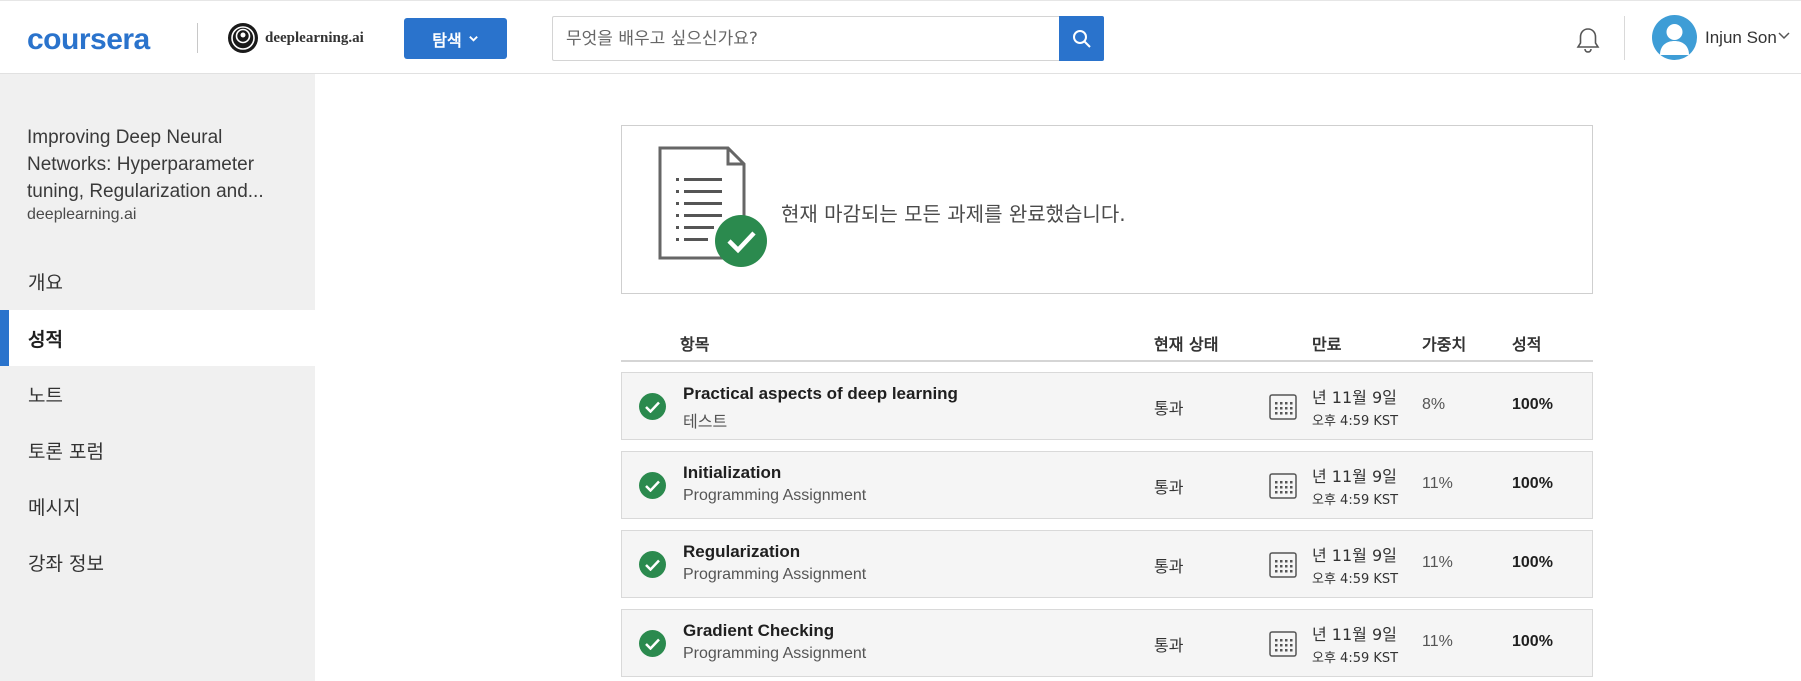 The height and width of the screenshot is (681, 1801). I want to click on assignment-title: Practical aspects of deep learning, so click(820, 394).